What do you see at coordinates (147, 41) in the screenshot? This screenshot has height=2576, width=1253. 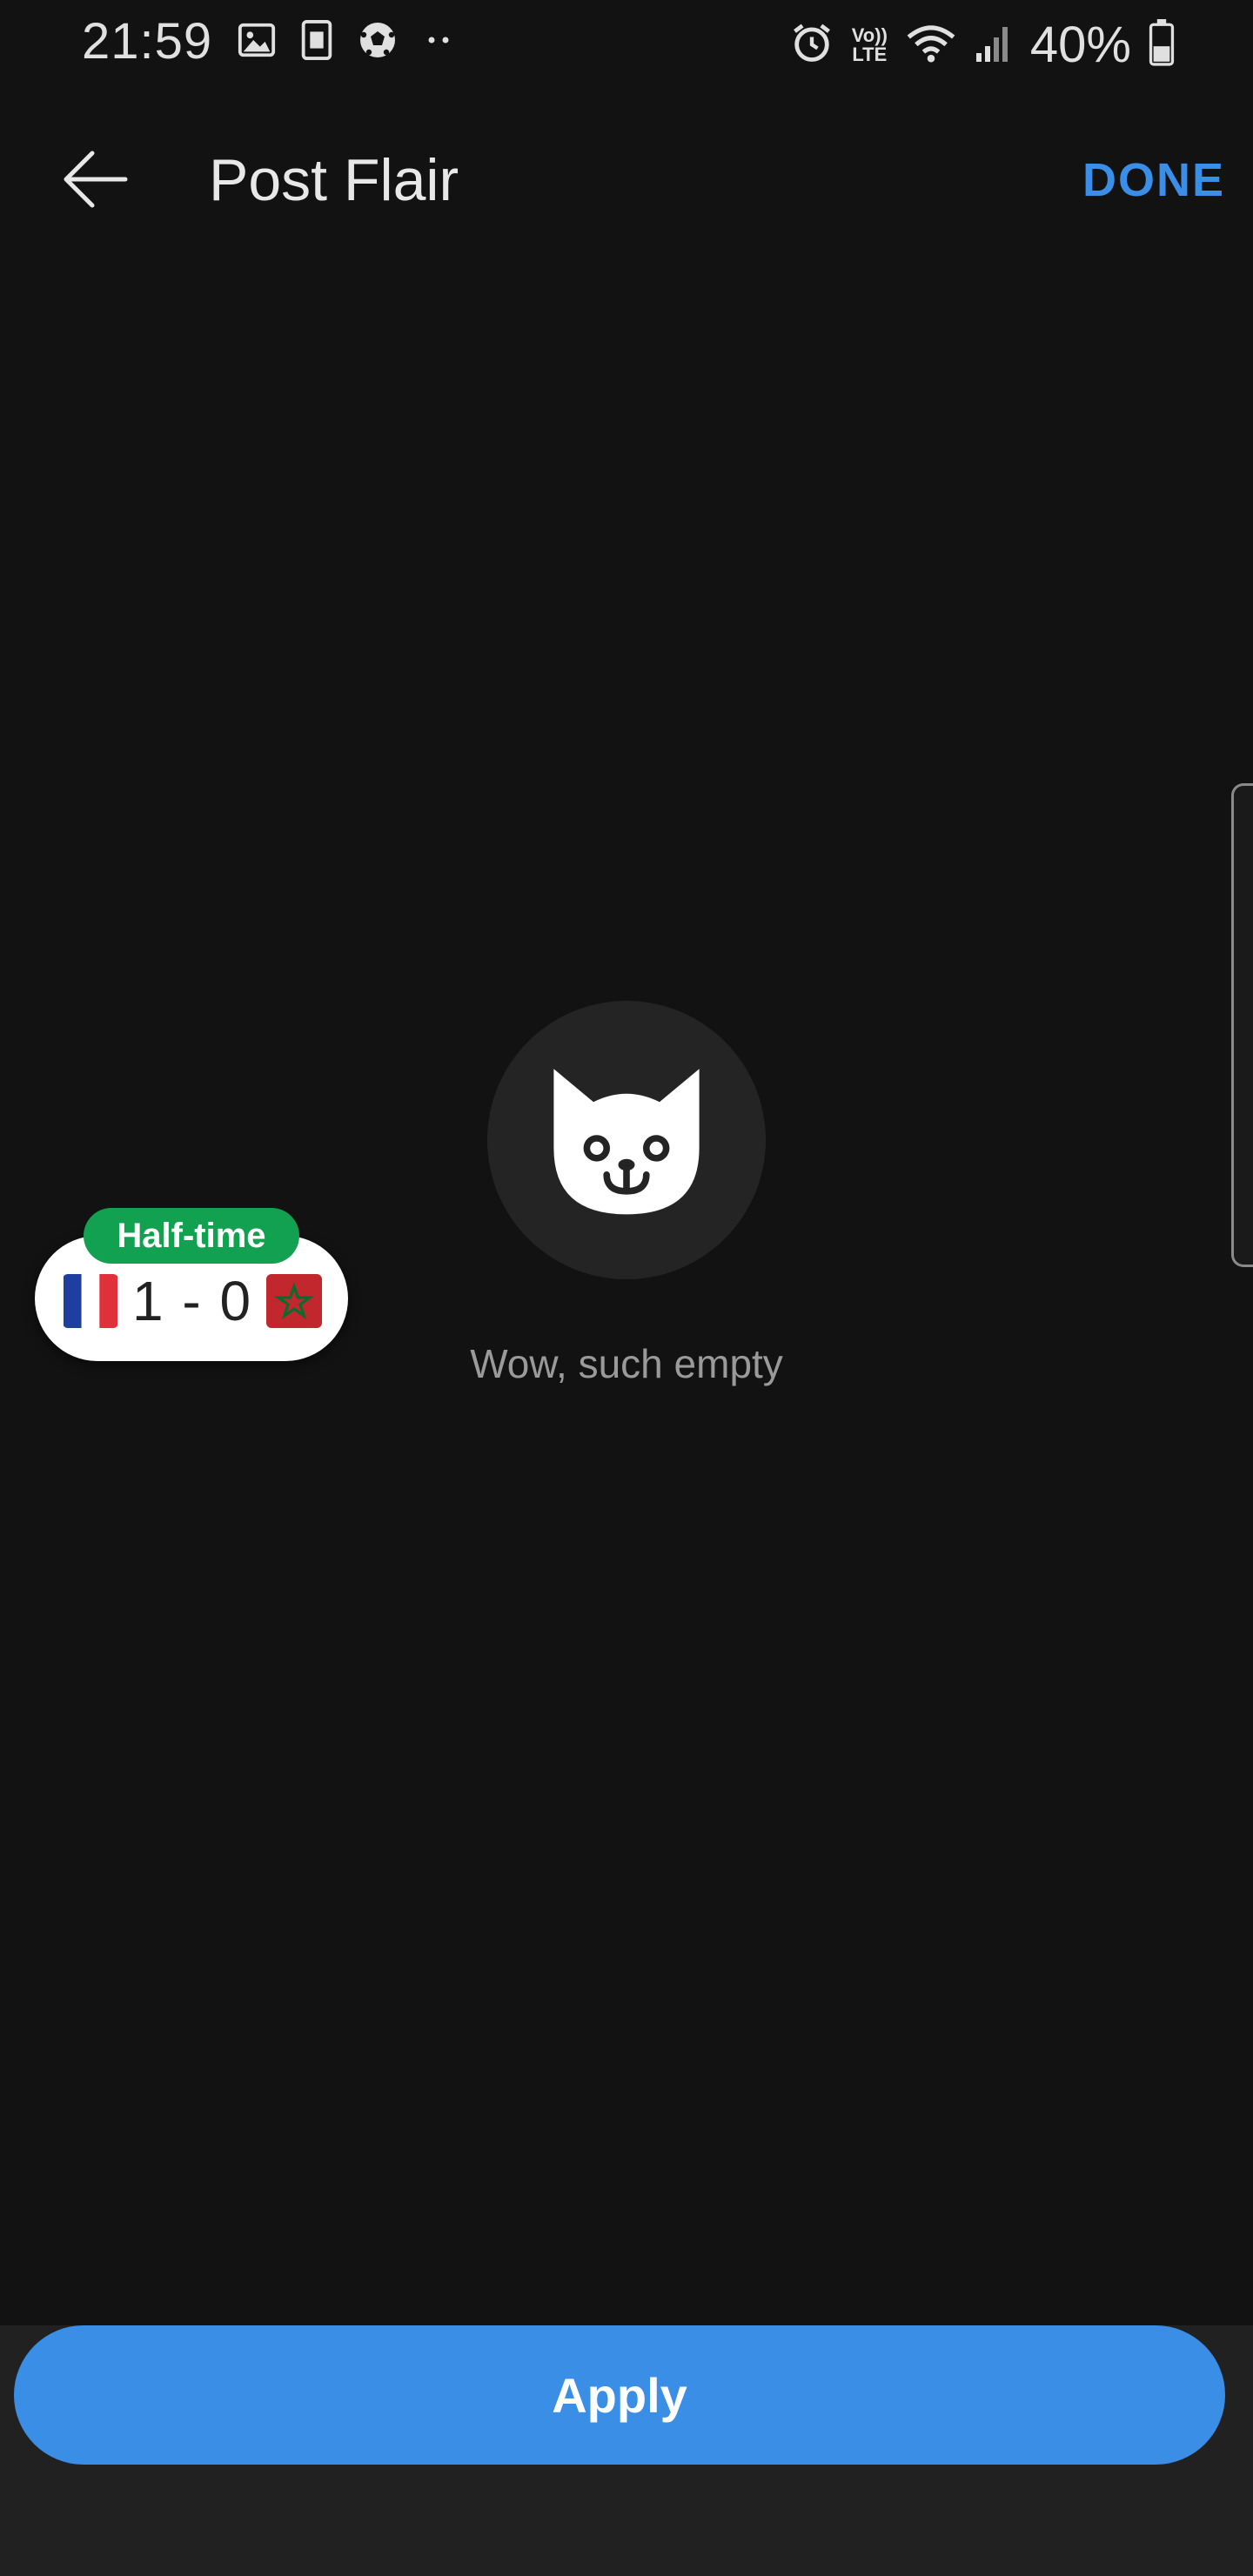 I see `status-time: 21:59` at bounding box center [147, 41].